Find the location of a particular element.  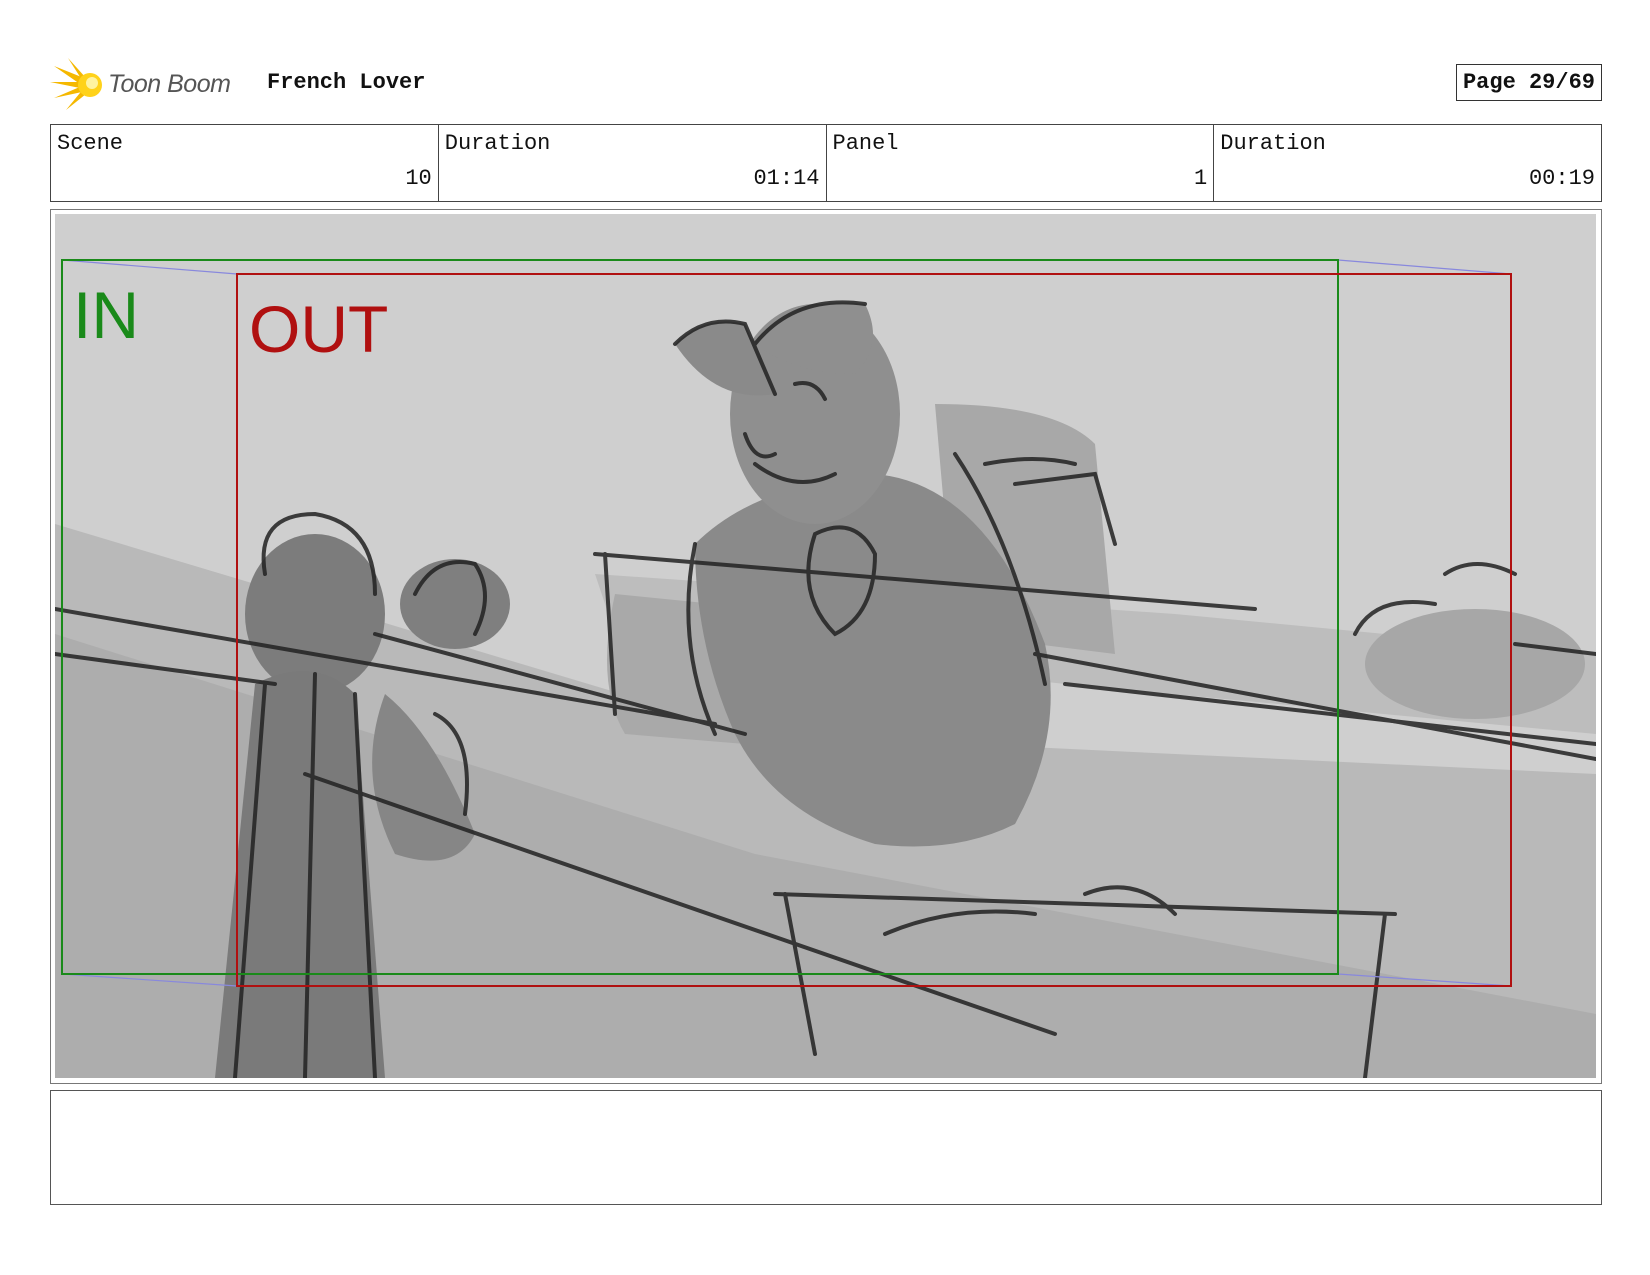

page-number: Page 29/69 is located at coordinates (1528, 82).